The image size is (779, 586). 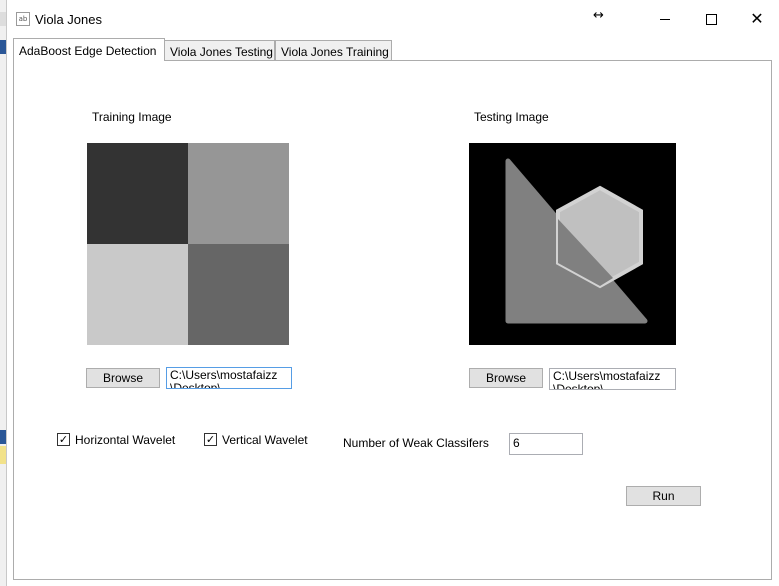 I want to click on weak-classifiers-input: 6, so click(x=546, y=444).